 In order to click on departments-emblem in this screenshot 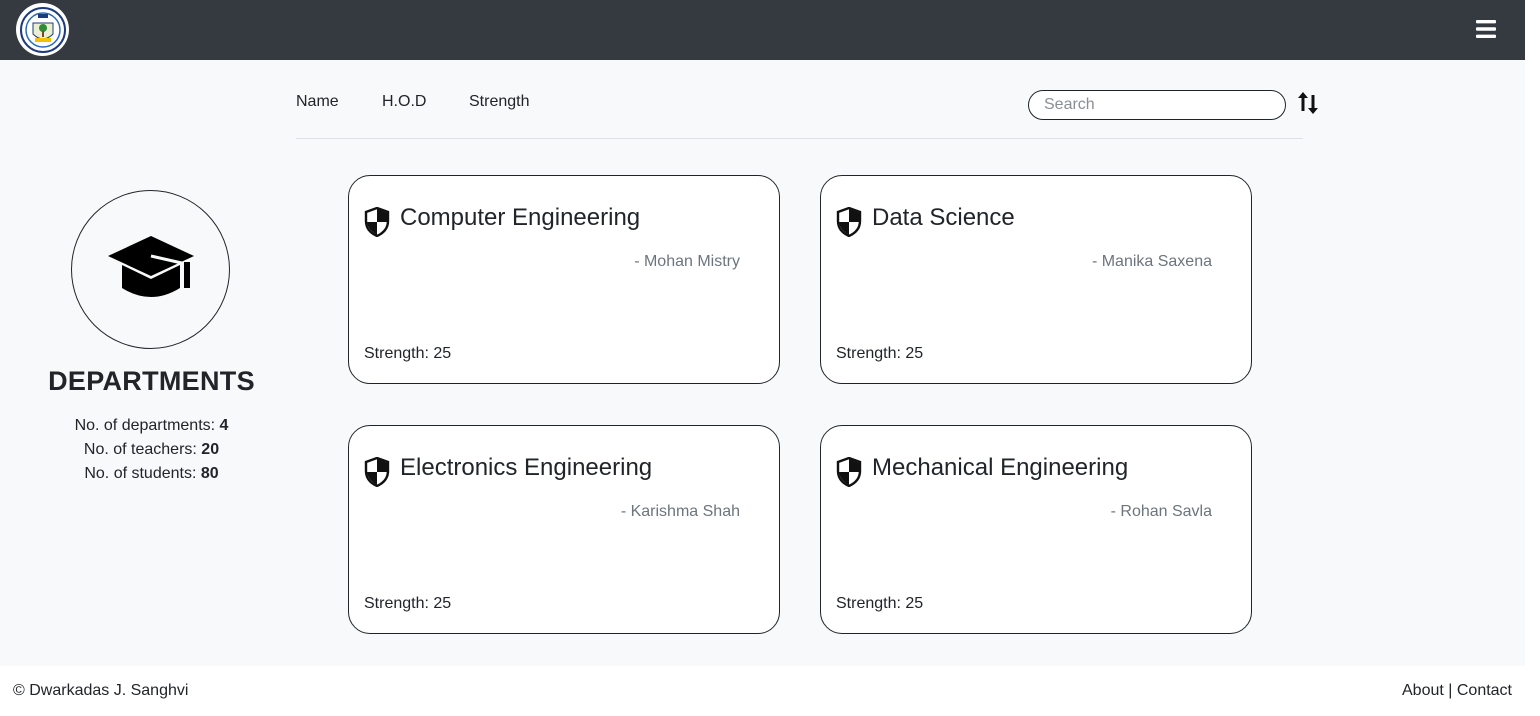, I will do `click(150, 269)`.